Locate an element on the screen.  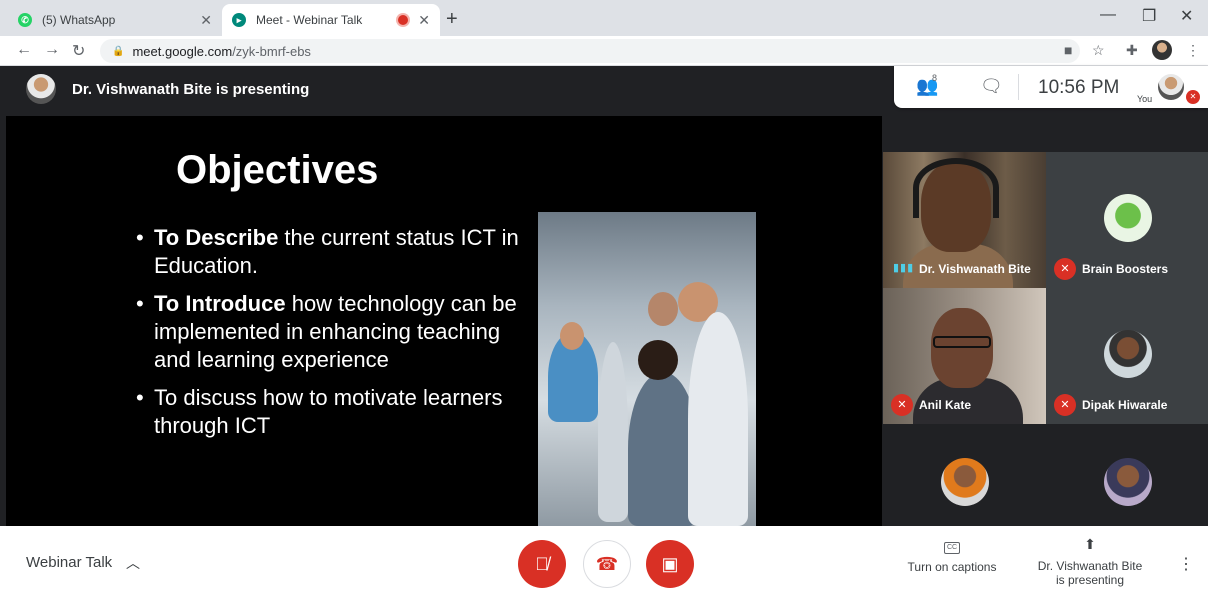
presenting-label: Dr. Vishwanath Bite is presenting is located at coordinates (191, 89).